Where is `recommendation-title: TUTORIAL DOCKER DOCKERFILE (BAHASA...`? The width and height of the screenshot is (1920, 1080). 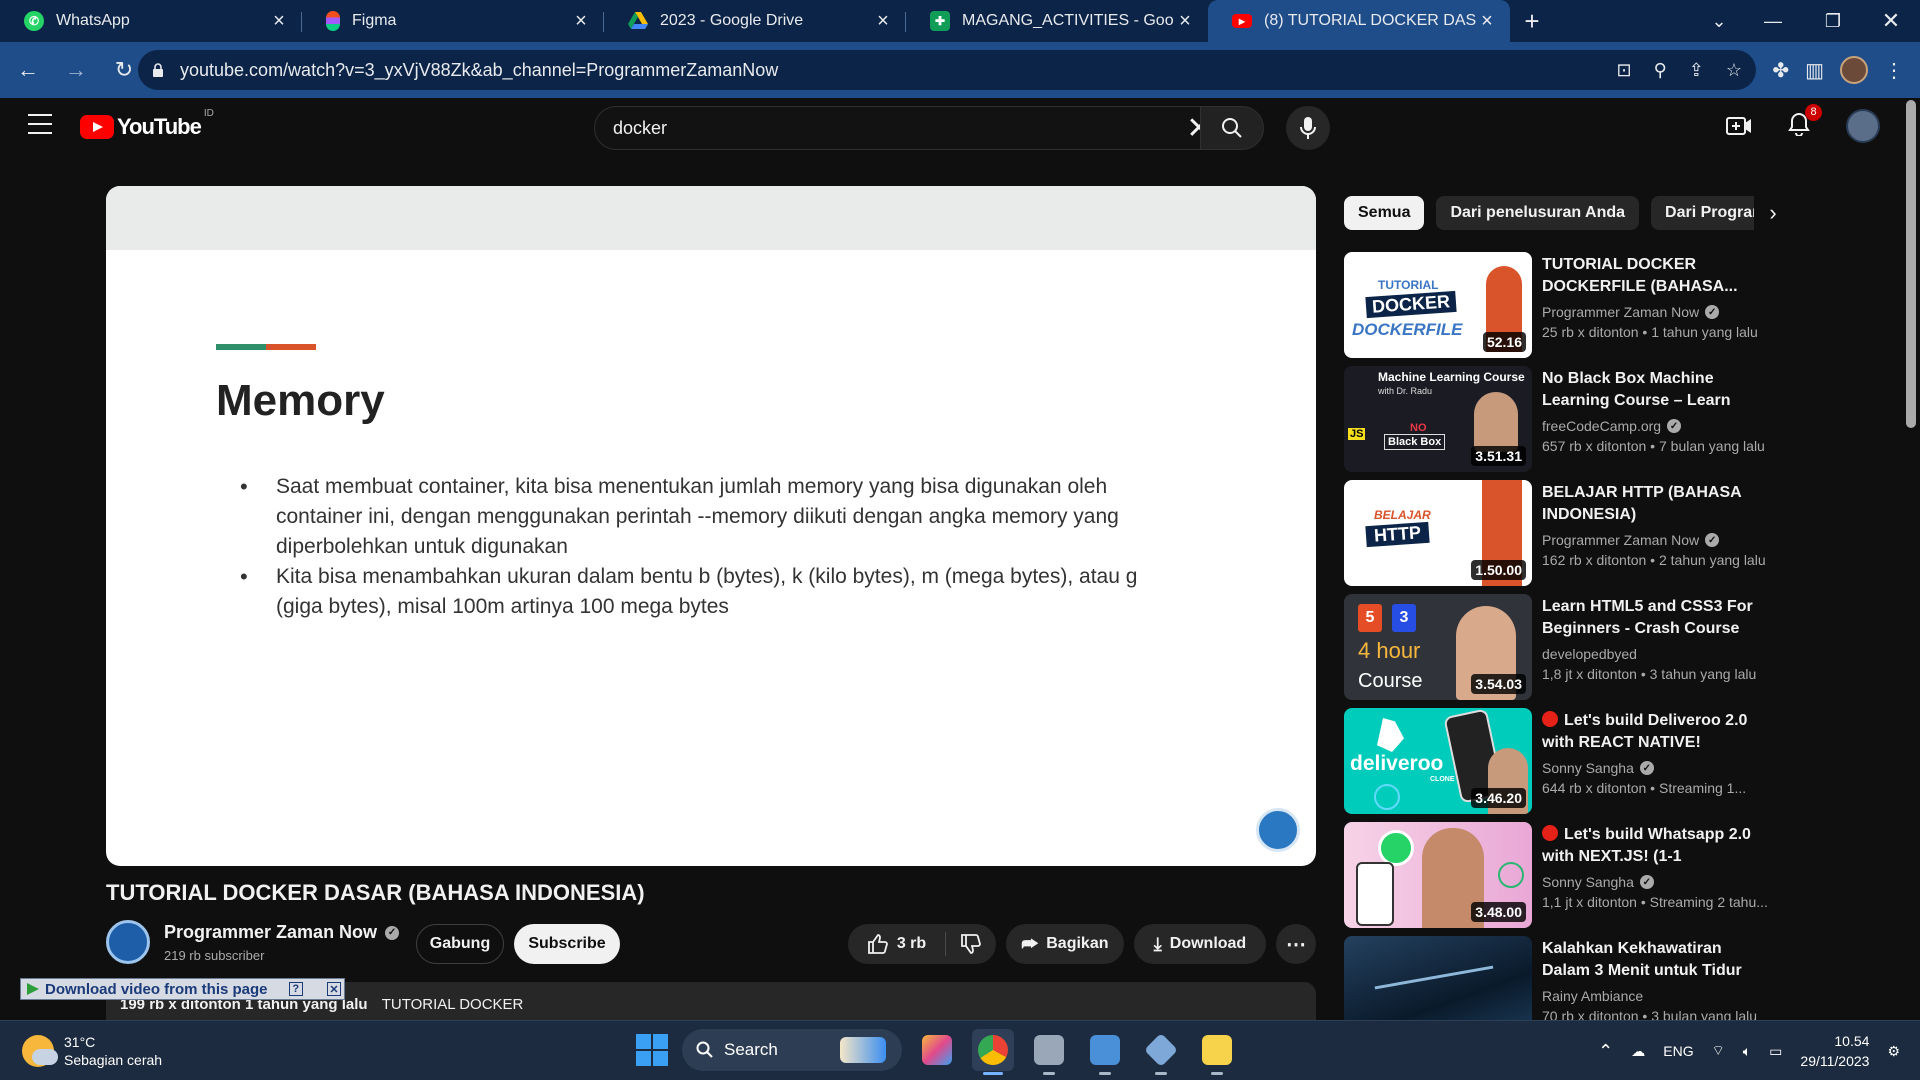 recommendation-title: TUTORIAL DOCKER DOCKERFILE (BAHASA... is located at coordinates (1658, 276).